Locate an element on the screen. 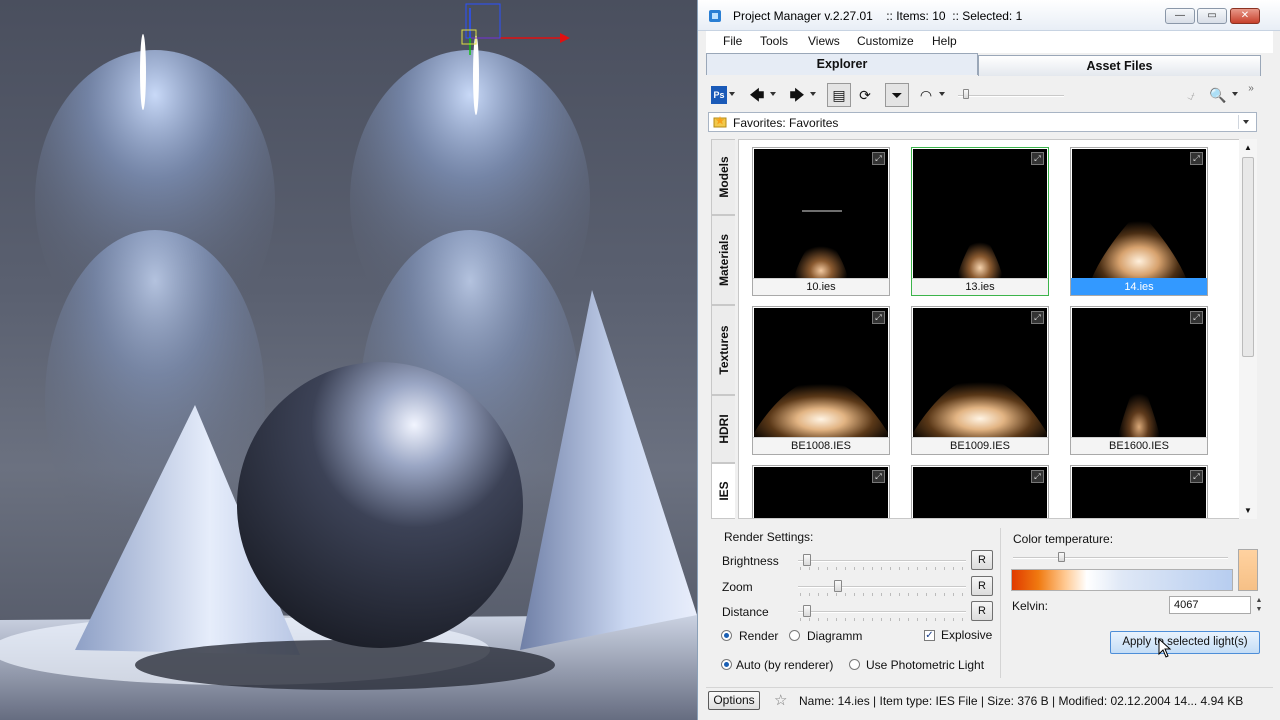  color-temperature-gradient is located at coordinates (1122, 580).